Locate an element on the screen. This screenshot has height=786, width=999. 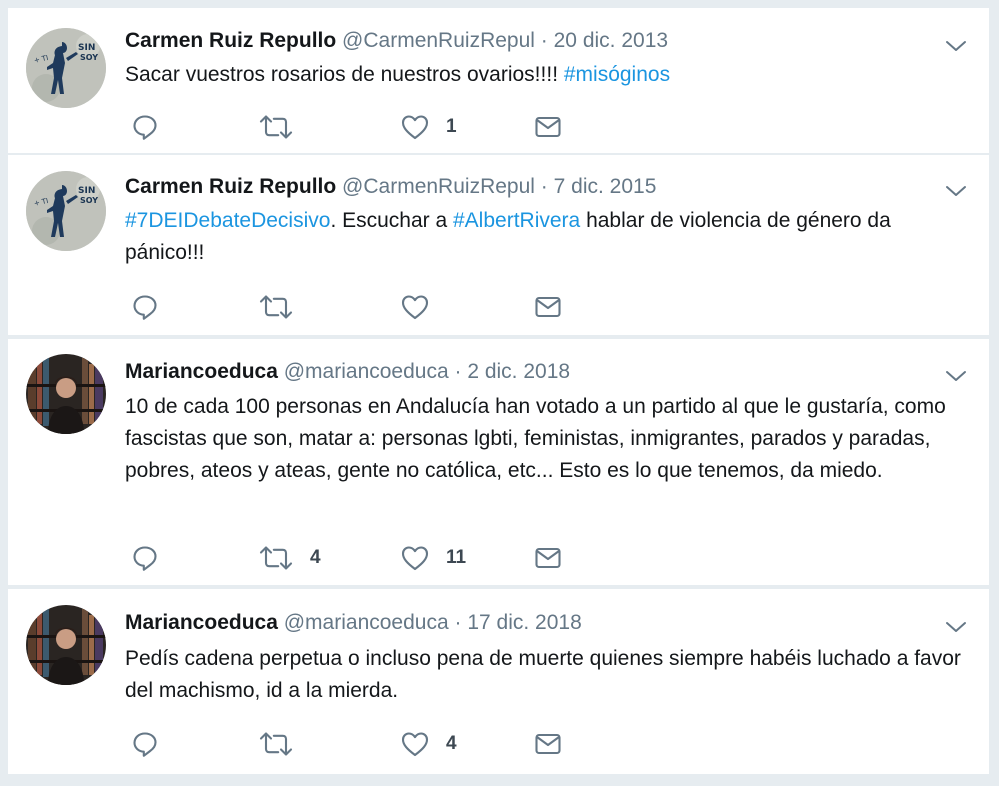
like-count: 1 is located at coordinates (451, 126).